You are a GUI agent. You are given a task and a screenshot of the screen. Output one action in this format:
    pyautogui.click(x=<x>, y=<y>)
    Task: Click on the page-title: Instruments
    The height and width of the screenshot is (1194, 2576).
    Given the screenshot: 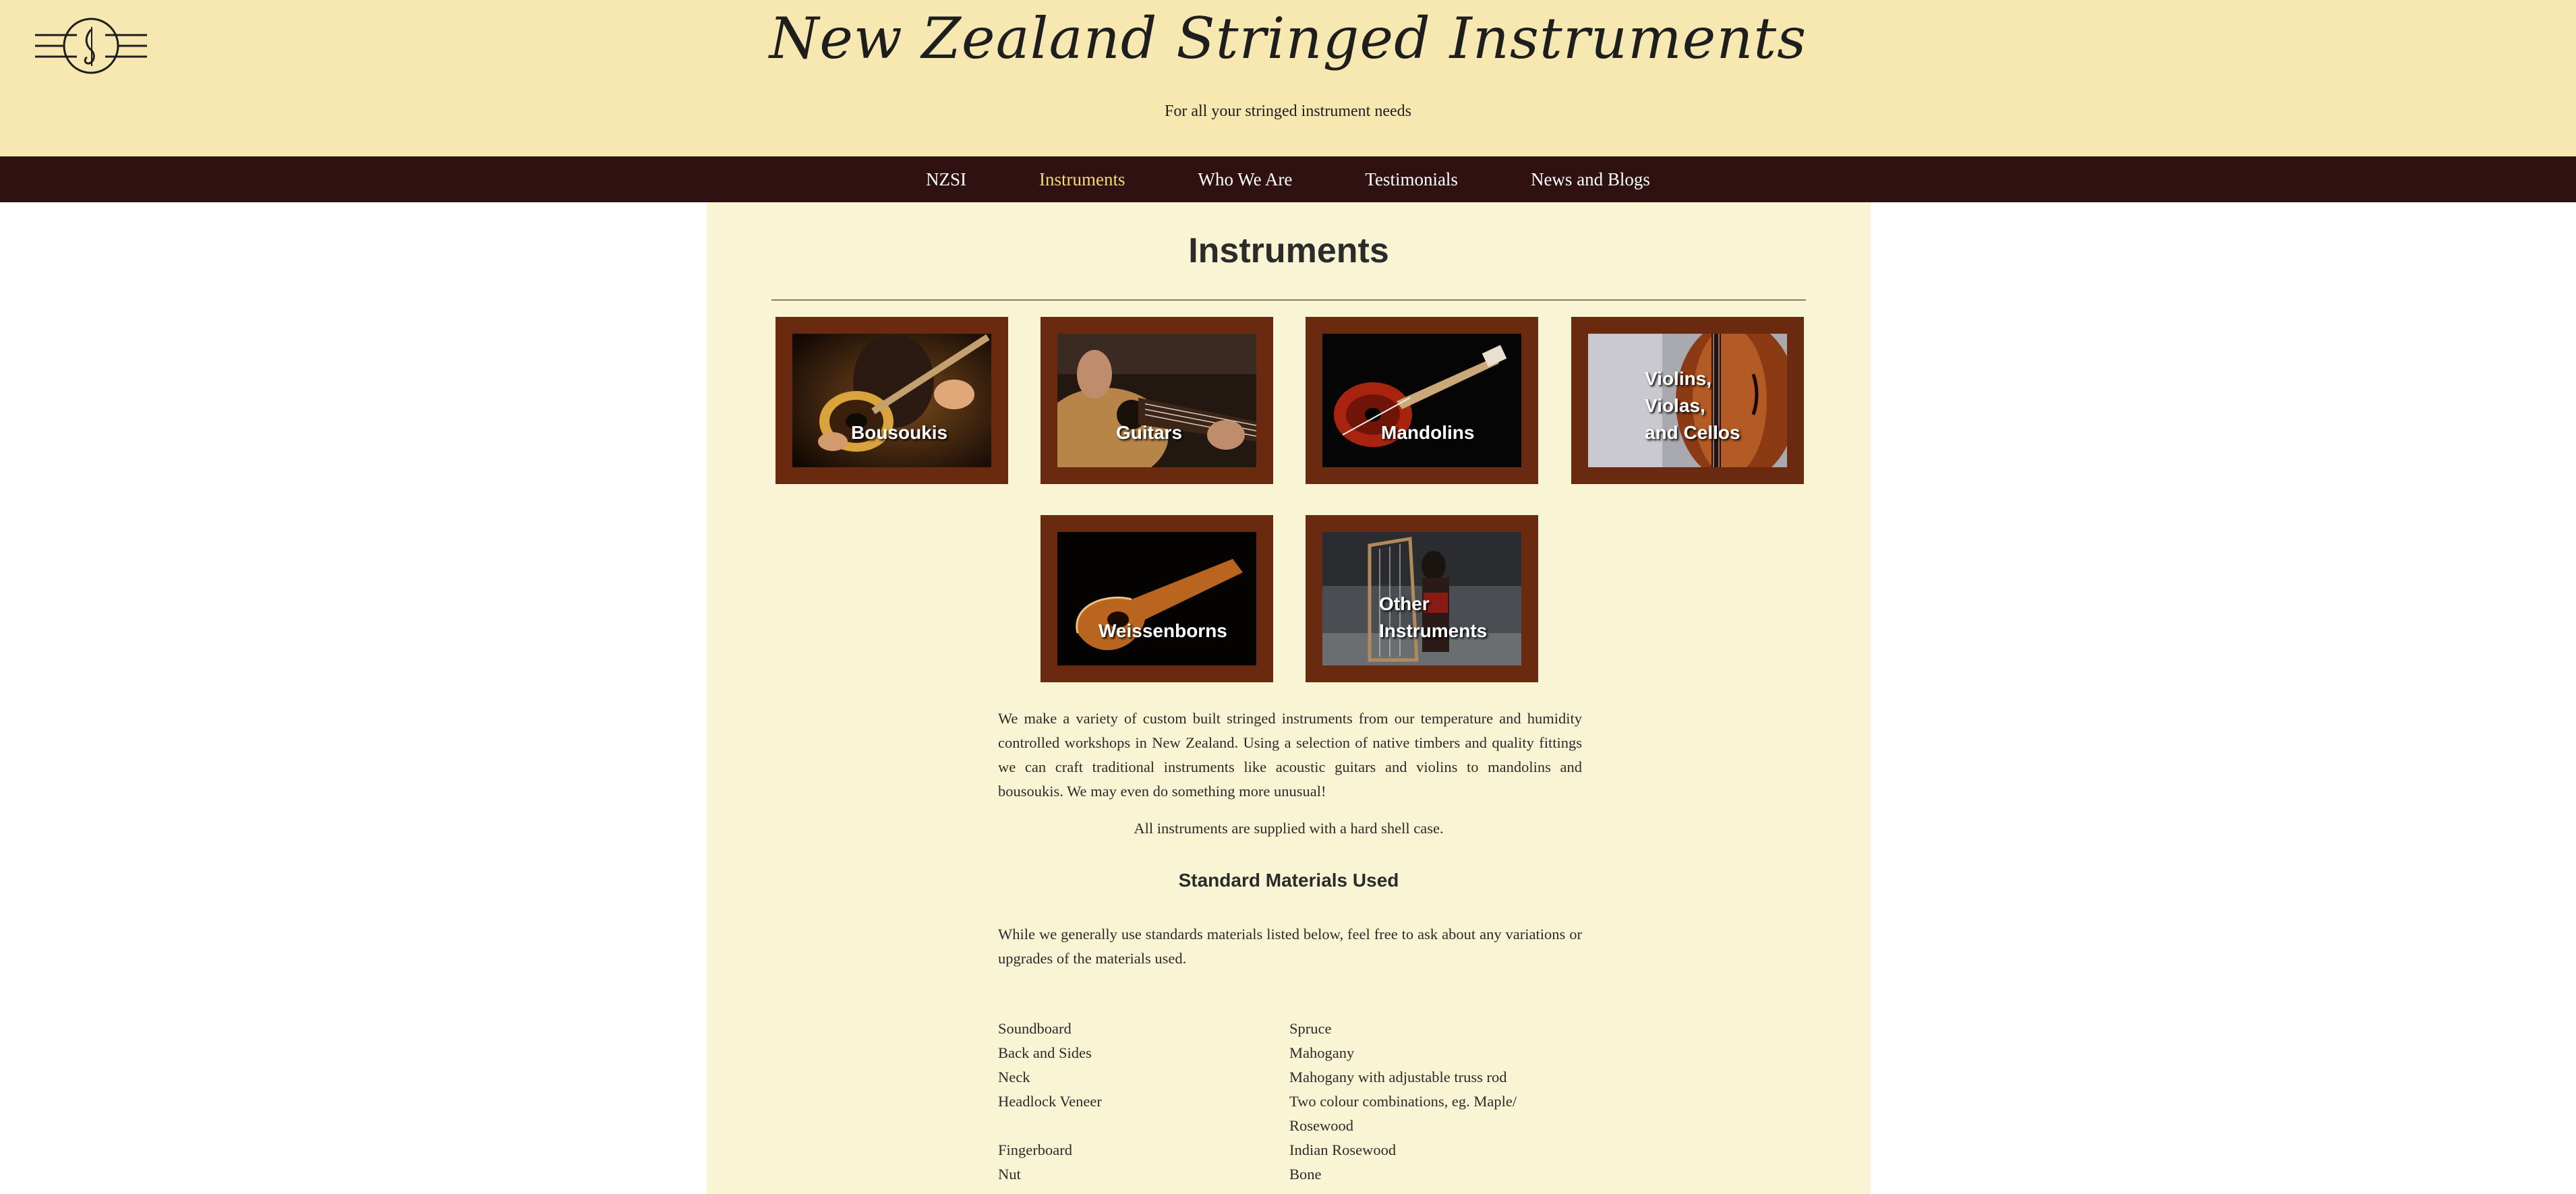 What is the action you would take?
    pyautogui.click(x=1288, y=250)
    